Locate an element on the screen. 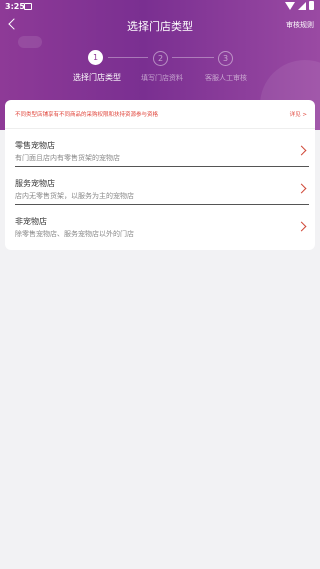  step-3-circle: 3 is located at coordinates (225, 58).